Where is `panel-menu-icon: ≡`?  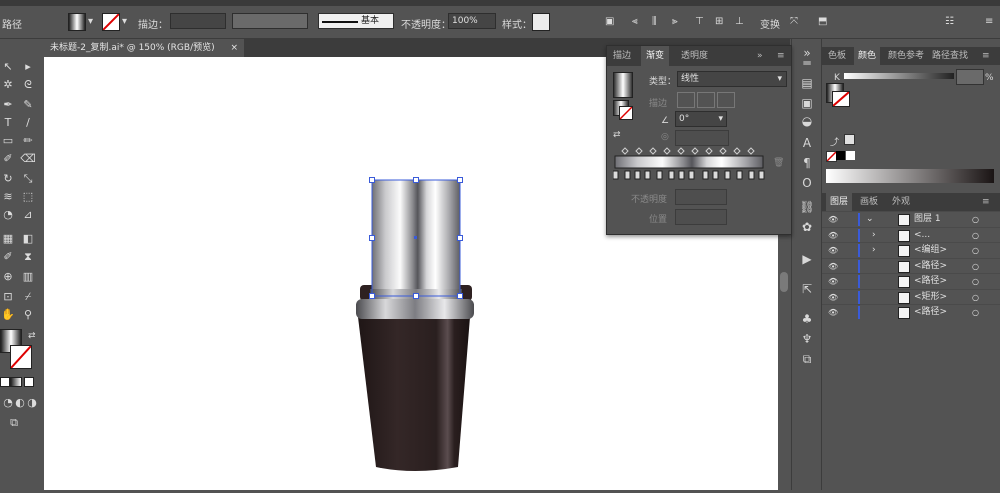
panel-menu-icon: ≡ is located at coordinates (986, 56).